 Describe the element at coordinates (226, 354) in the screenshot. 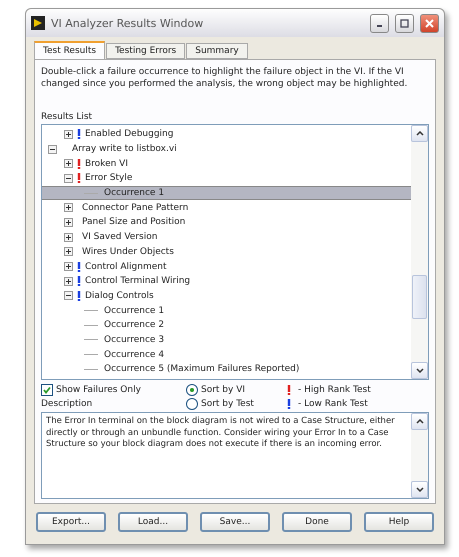

I see `tree-row: Occurrence 4` at that location.